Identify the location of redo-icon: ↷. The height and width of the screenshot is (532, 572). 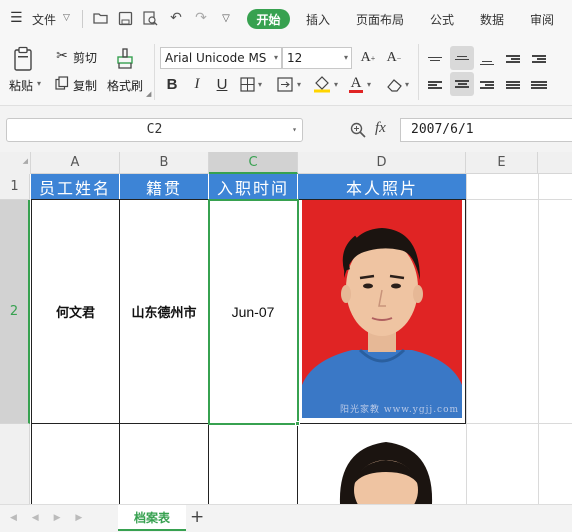
(201, 18).